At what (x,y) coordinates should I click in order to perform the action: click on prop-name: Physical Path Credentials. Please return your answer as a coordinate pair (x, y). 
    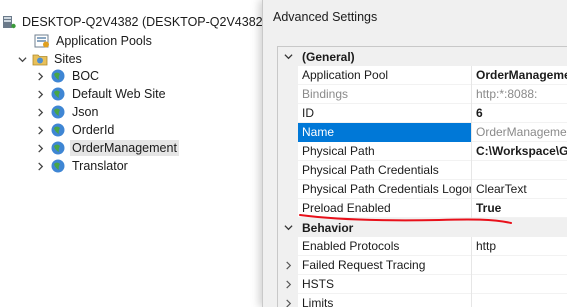
    Looking at the image, I should click on (385, 170).